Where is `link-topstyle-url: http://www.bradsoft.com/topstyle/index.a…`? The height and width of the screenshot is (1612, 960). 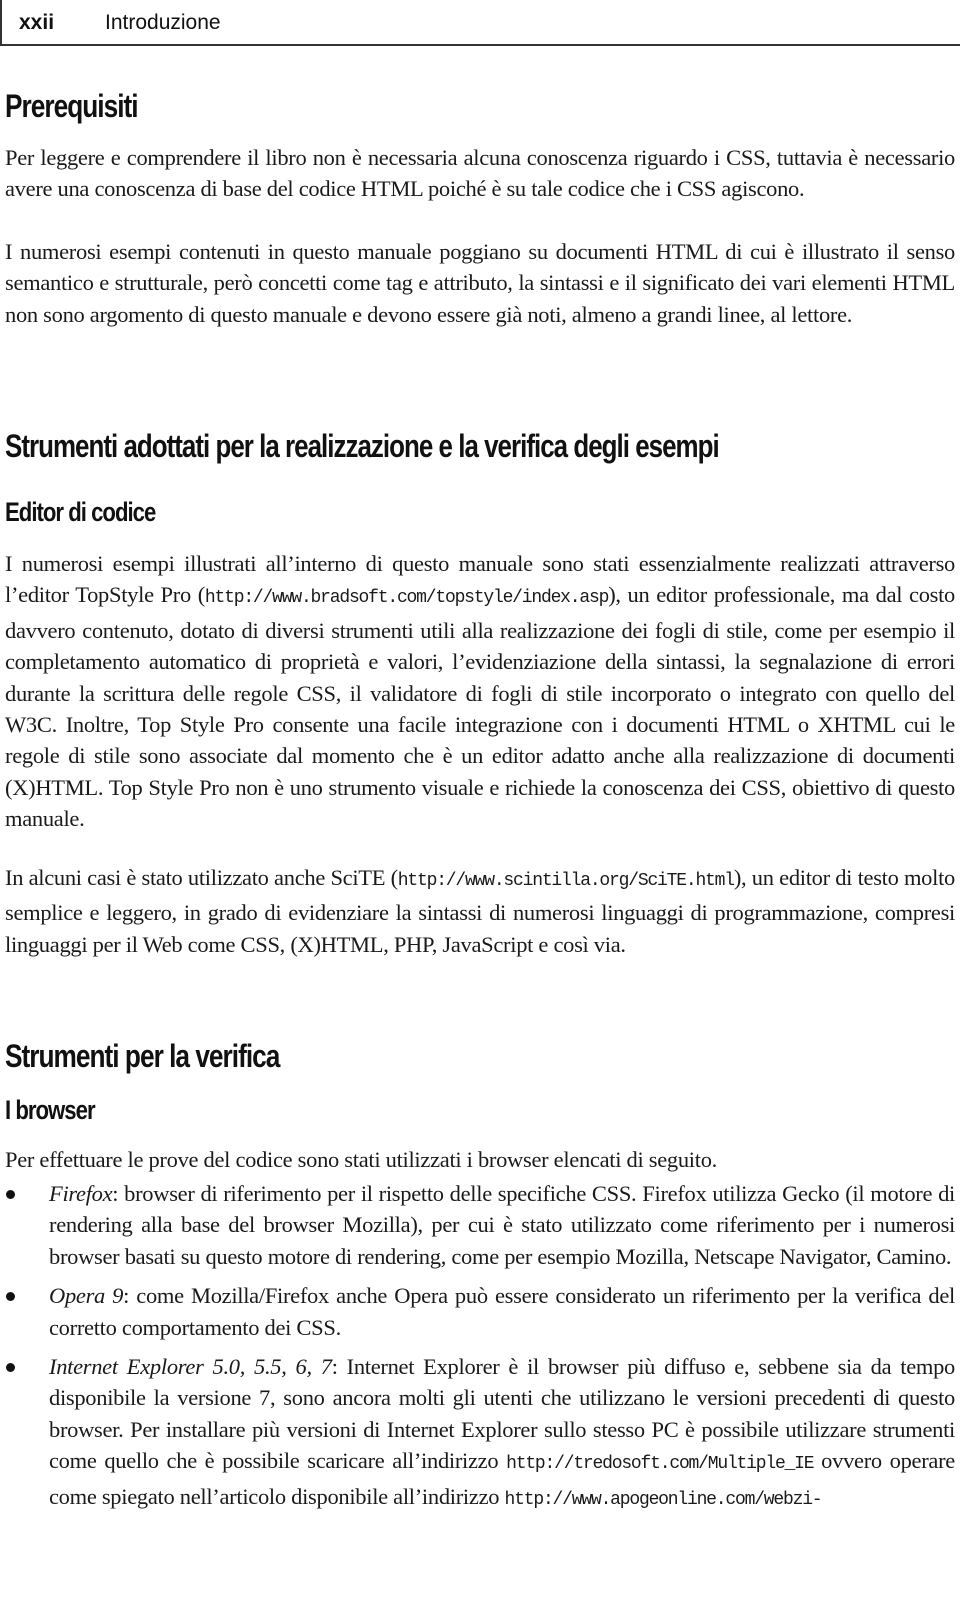
link-topstyle-url: http://www.bradsoft.com/topstyle/index.a… is located at coordinates (407, 598).